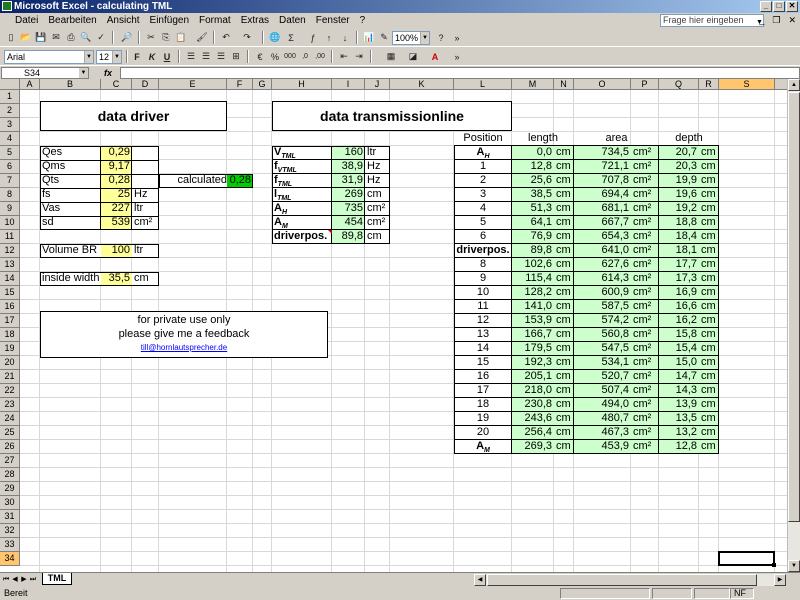 Image resolution: width=800 pixels, height=600 pixels. Describe the element at coordinates (709, 335) in the screenshot. I see `table-depth-unit-13: cm` at that location.